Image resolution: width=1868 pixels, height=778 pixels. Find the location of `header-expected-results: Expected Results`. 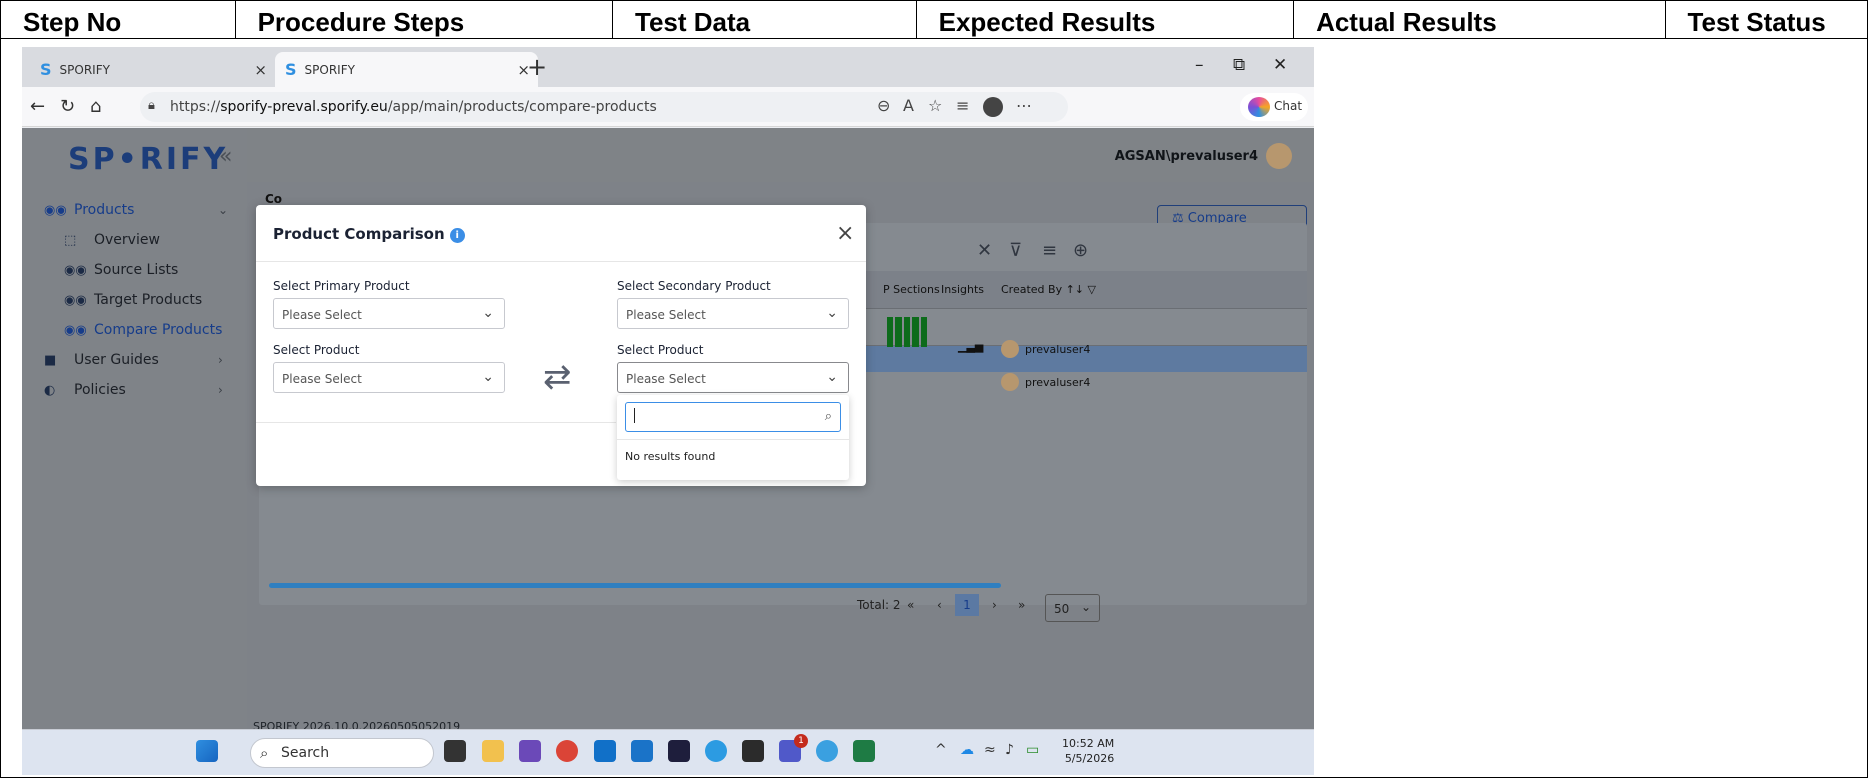

header-expected-results: Expected Results is located at coordinates (1105, 19).